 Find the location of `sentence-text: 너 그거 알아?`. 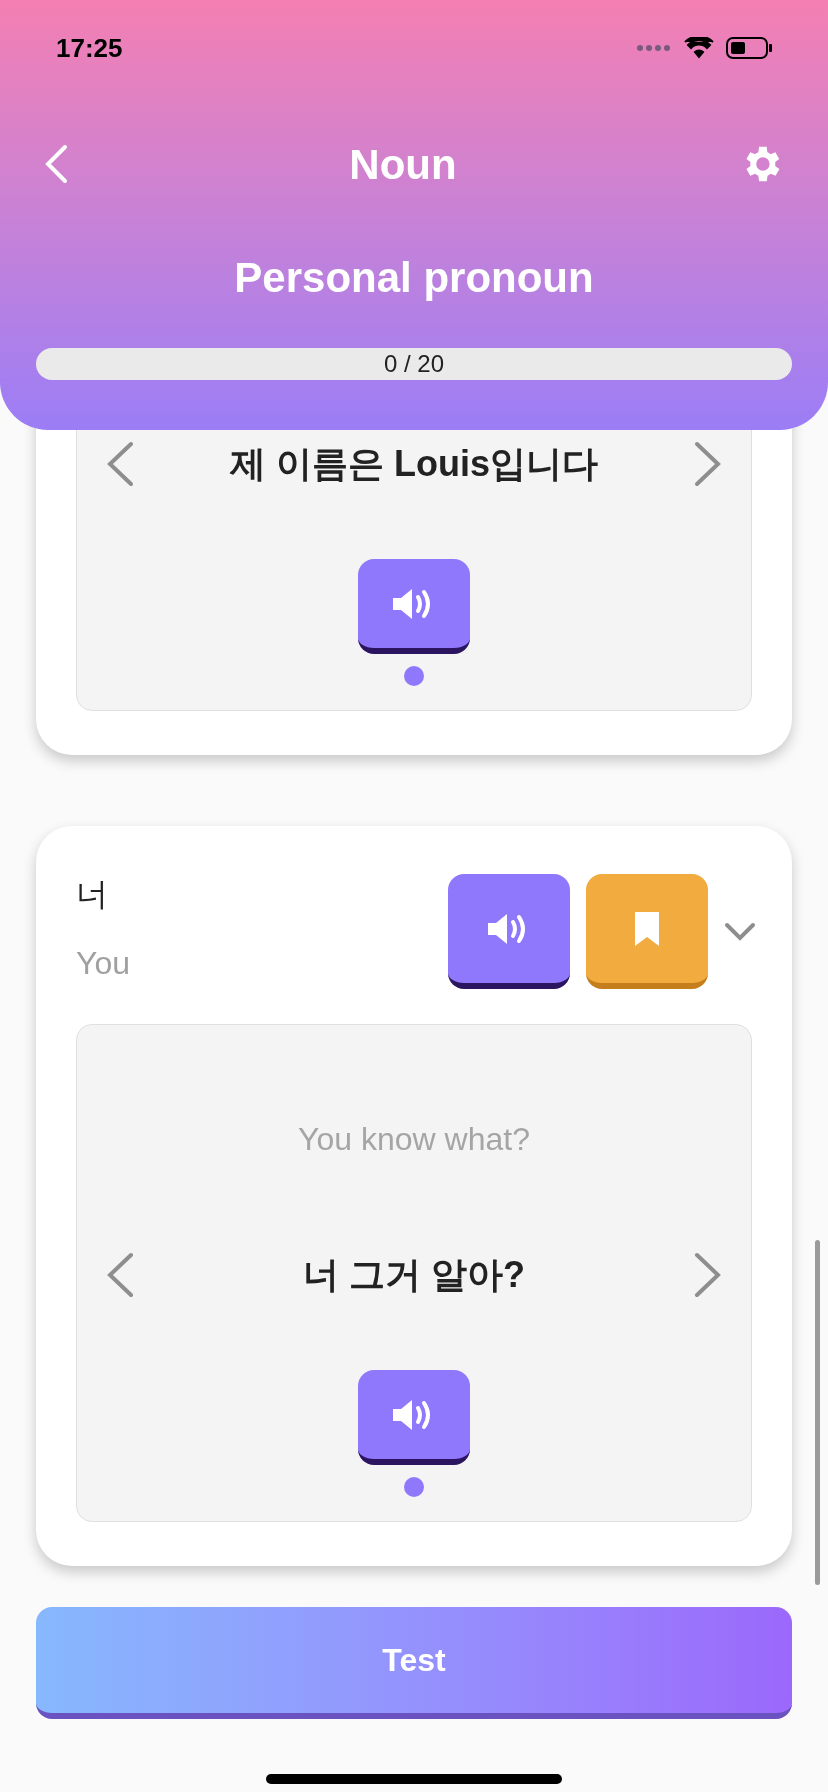

sentence-text: 너 그거 알아? is located at coordinates (414, 1275).